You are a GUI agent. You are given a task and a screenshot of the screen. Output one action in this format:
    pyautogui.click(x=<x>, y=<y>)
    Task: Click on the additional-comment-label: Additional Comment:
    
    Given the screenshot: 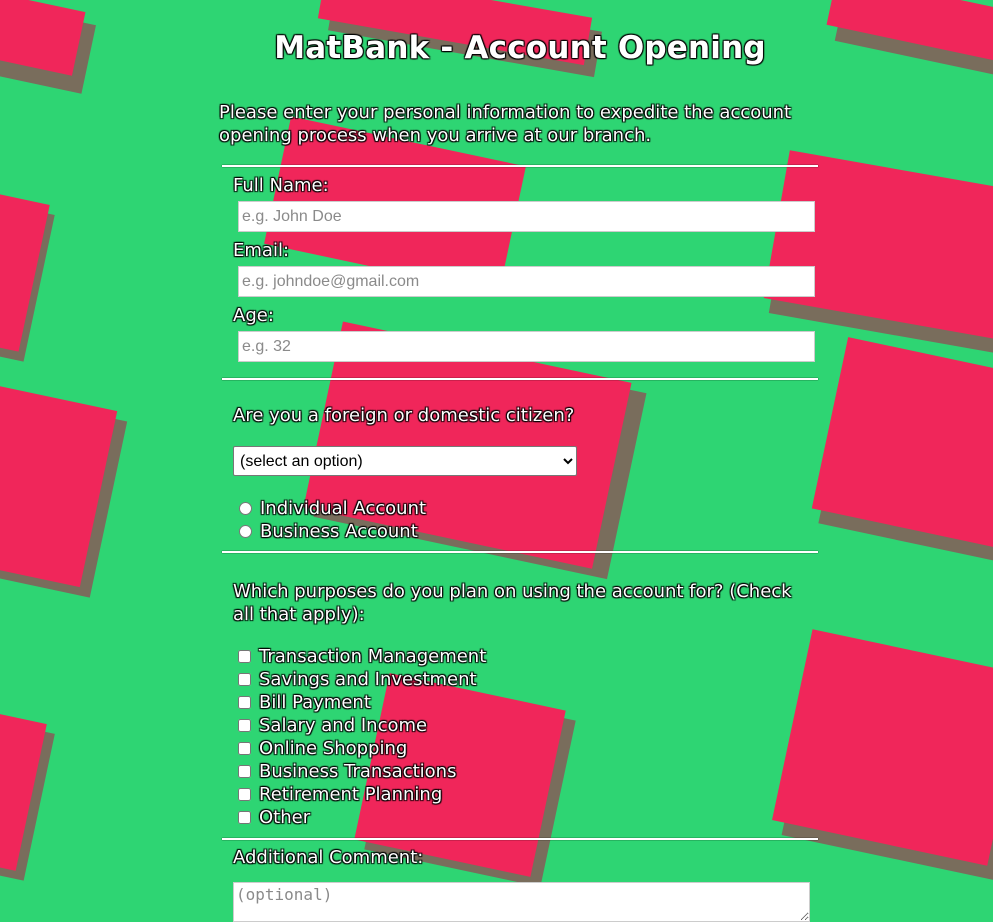 What is the action you would take?
    pyautogui.click(x=328, y=857)
    